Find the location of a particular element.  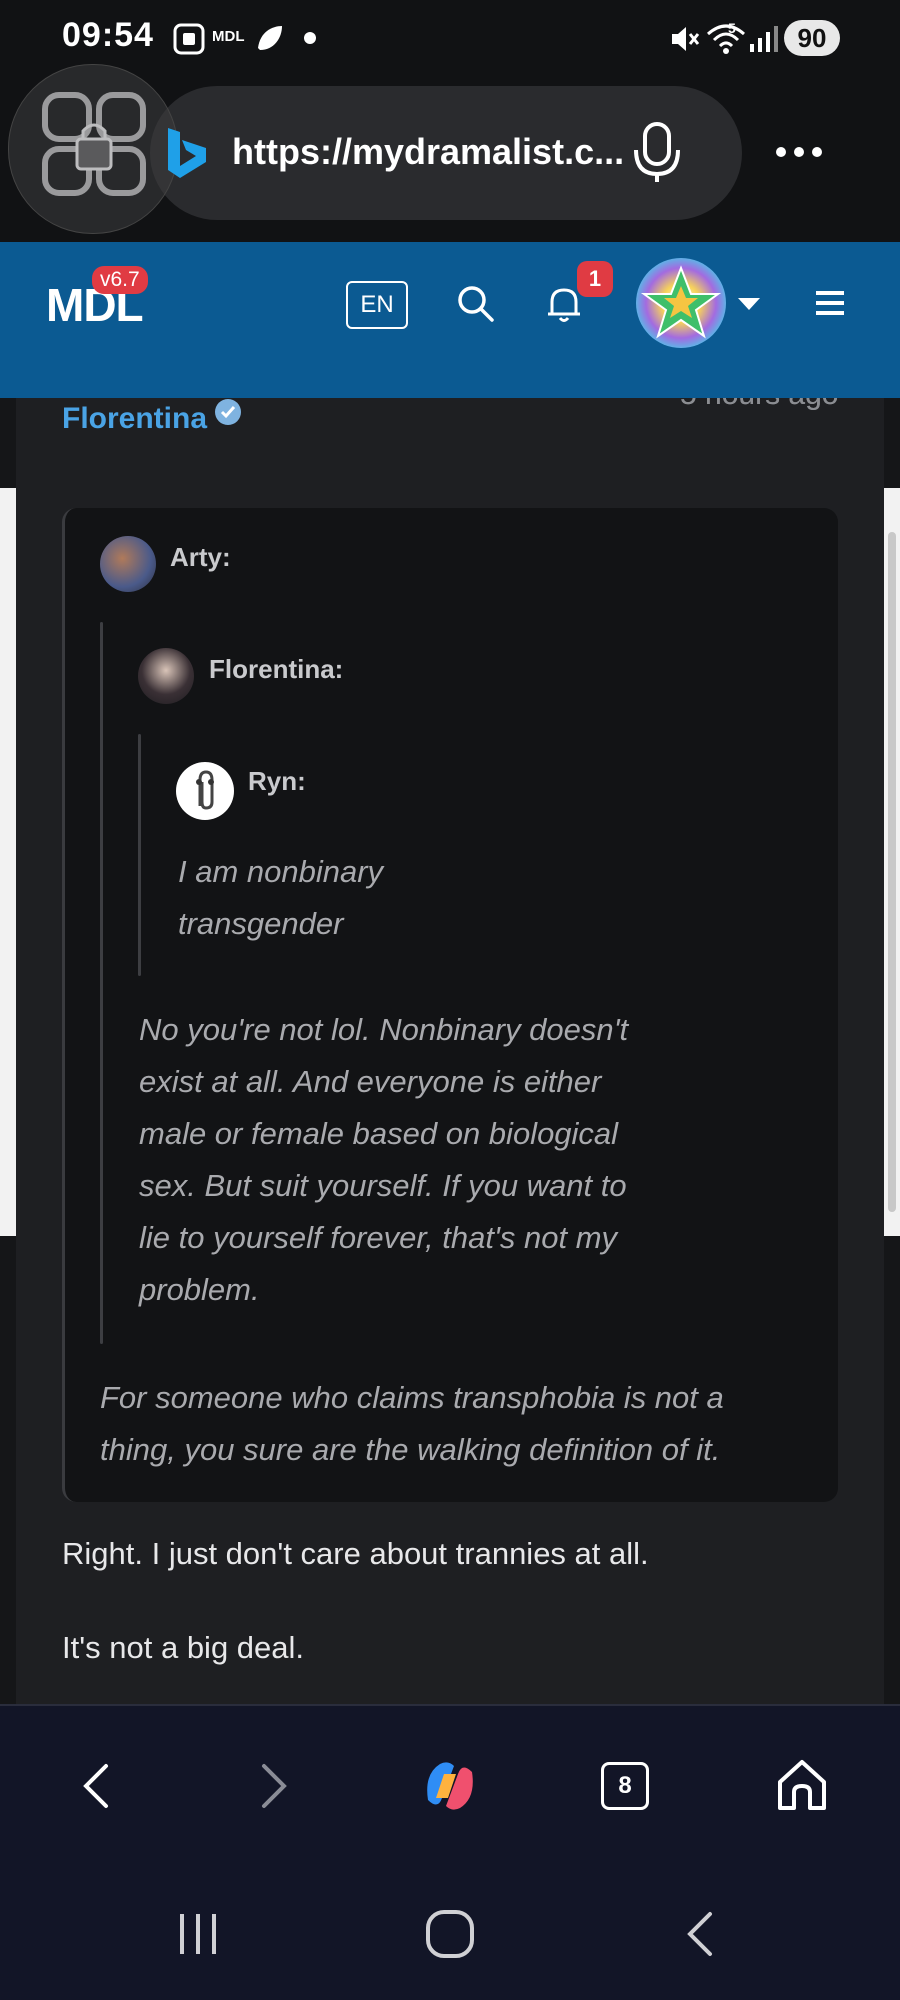

paperclip-icon is located at coordinates (205, 790).